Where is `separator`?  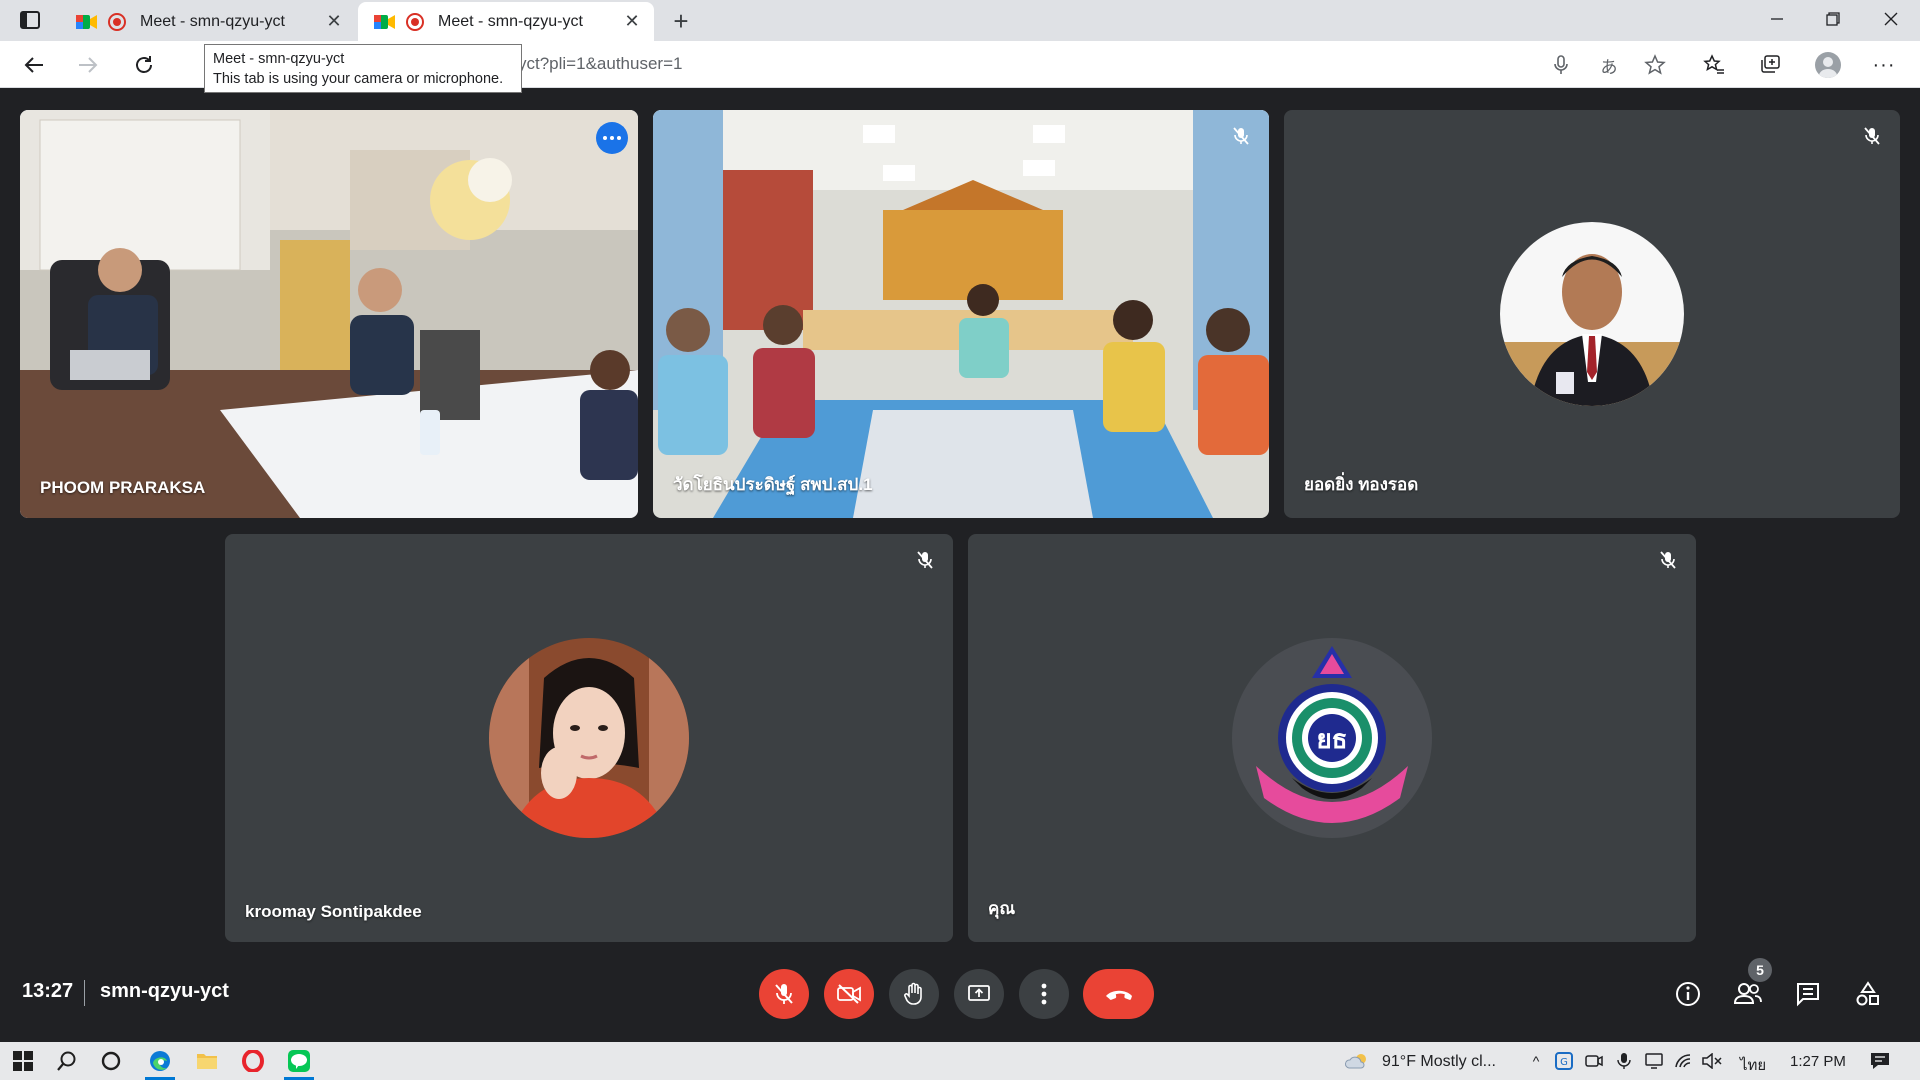
separator is located at coordinates (84, 993).